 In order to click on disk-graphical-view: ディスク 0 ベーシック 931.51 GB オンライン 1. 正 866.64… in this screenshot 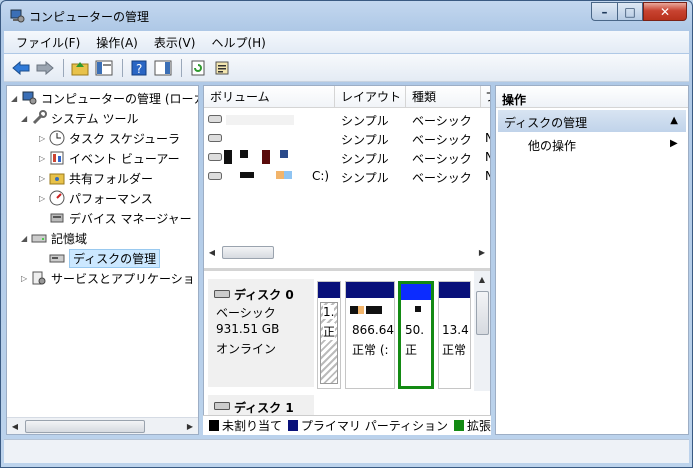, I will do `click(347, 351)`.